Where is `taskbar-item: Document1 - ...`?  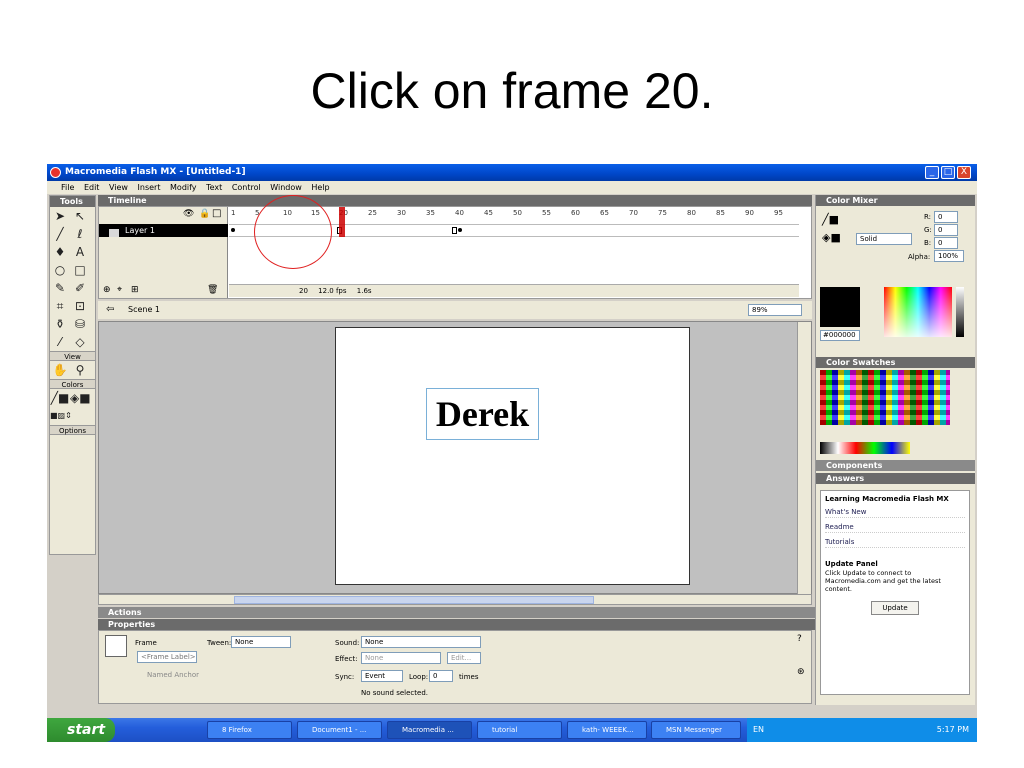
taskbar-item: Document1 - ... is located at coordinates (339, 730).